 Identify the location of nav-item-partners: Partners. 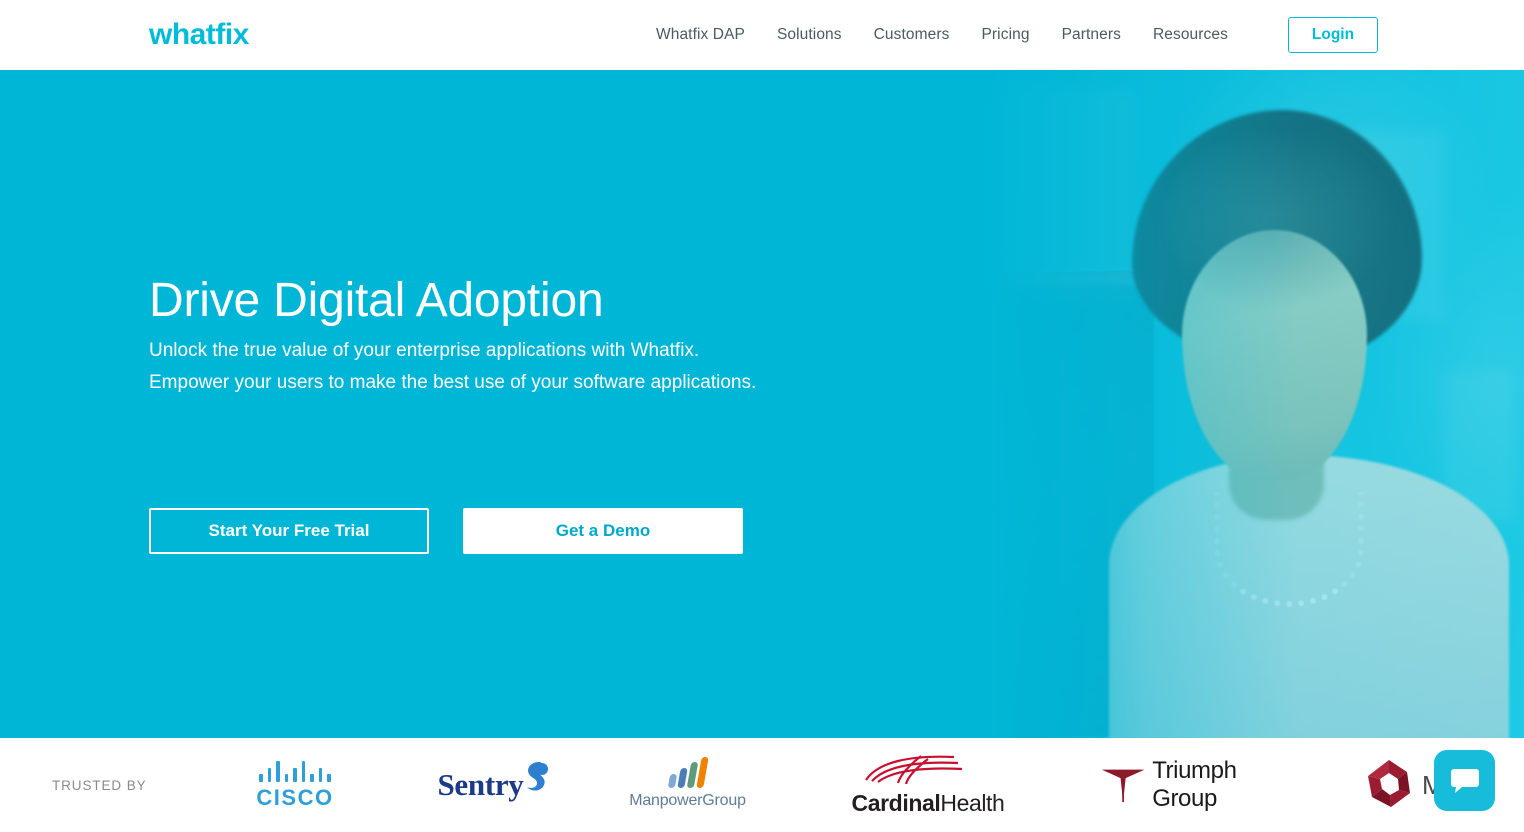
(1091, 35).